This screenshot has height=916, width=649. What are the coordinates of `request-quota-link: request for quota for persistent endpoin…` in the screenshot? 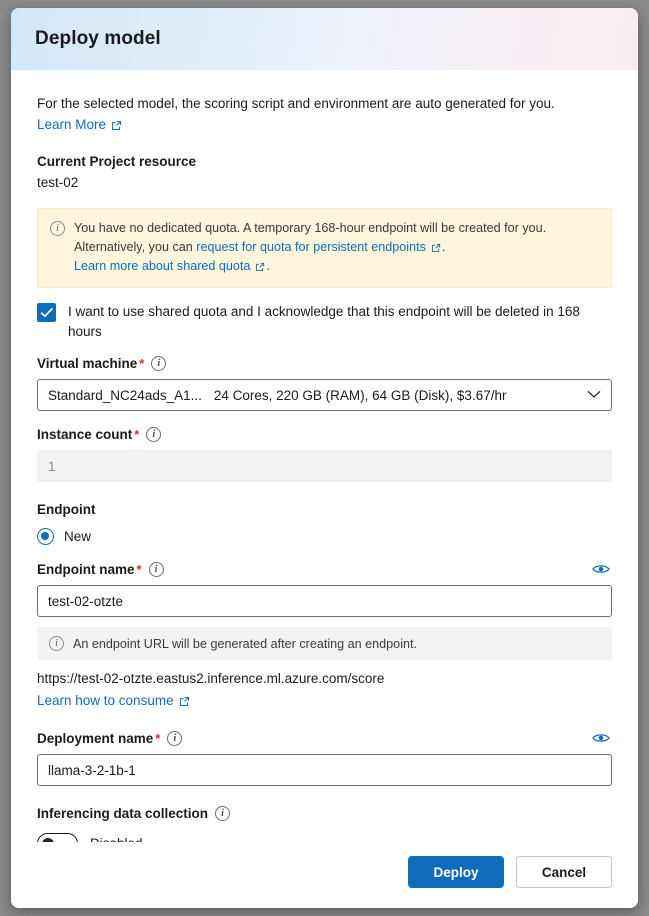 It's located at (319, 247).